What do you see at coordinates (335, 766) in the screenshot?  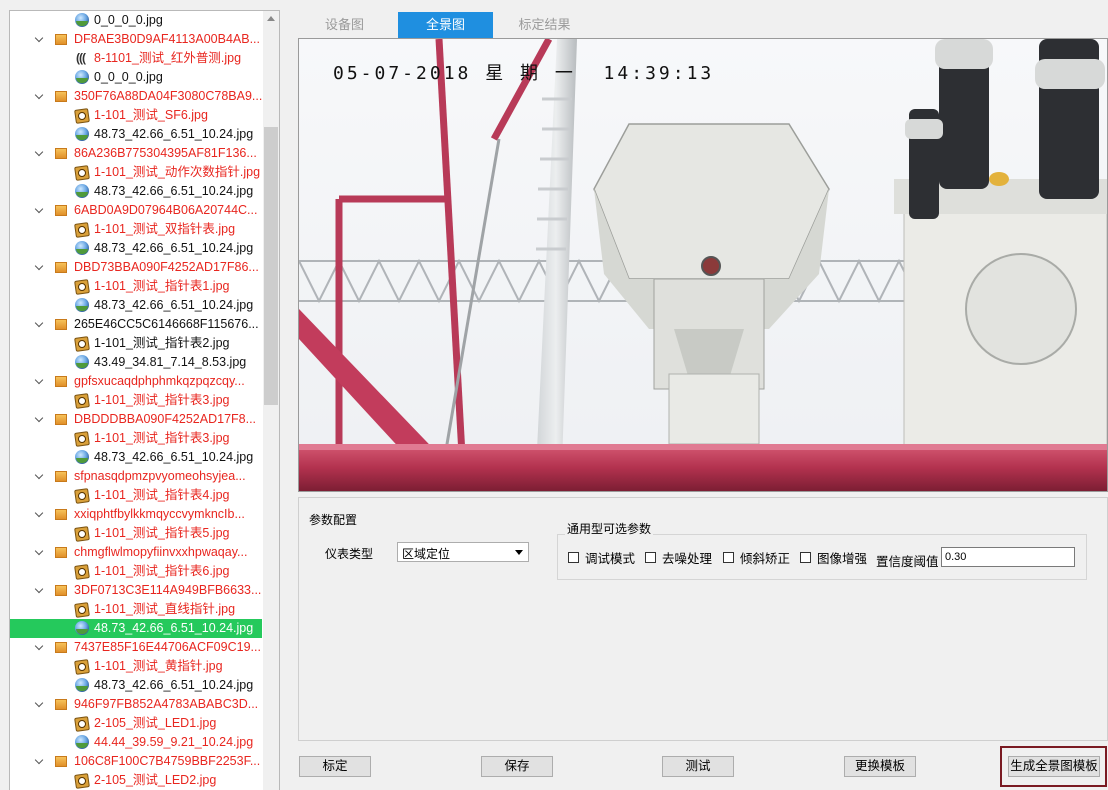 I see `calibrate-button: 标定` at bounding box center [335, 766].